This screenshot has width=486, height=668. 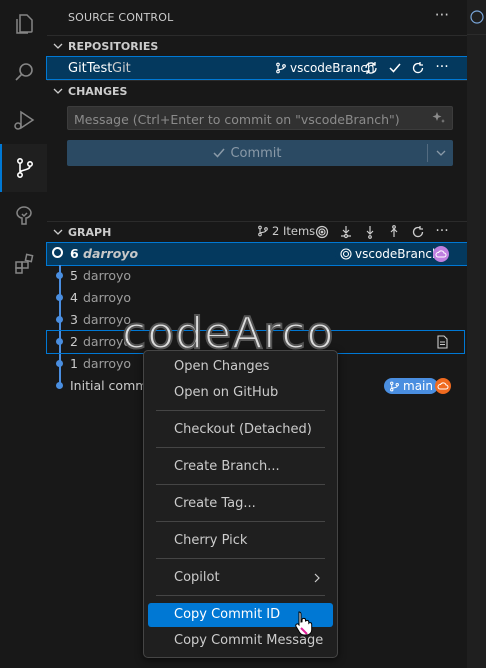 I want to click on graph-actions: 2 Items, so click(x=286, y=231).